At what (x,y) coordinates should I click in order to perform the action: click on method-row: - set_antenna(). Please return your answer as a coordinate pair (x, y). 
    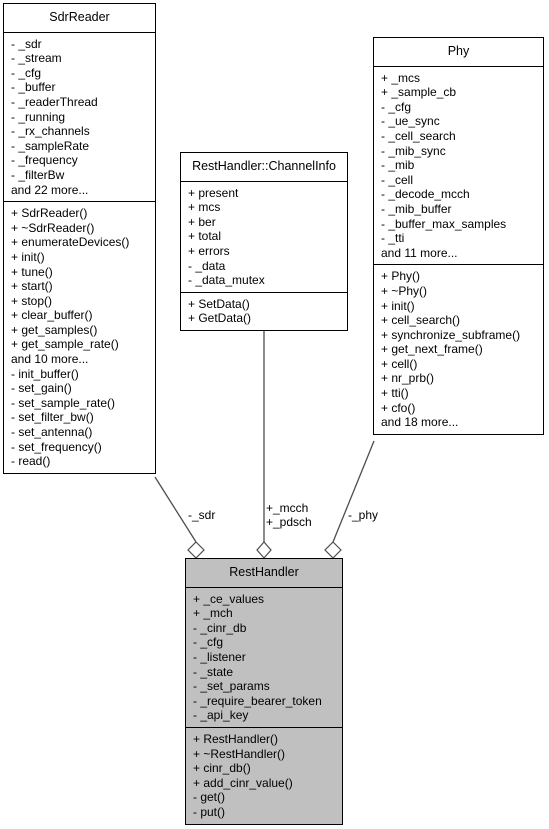
    Looking at the image, I should click on (52, 432).